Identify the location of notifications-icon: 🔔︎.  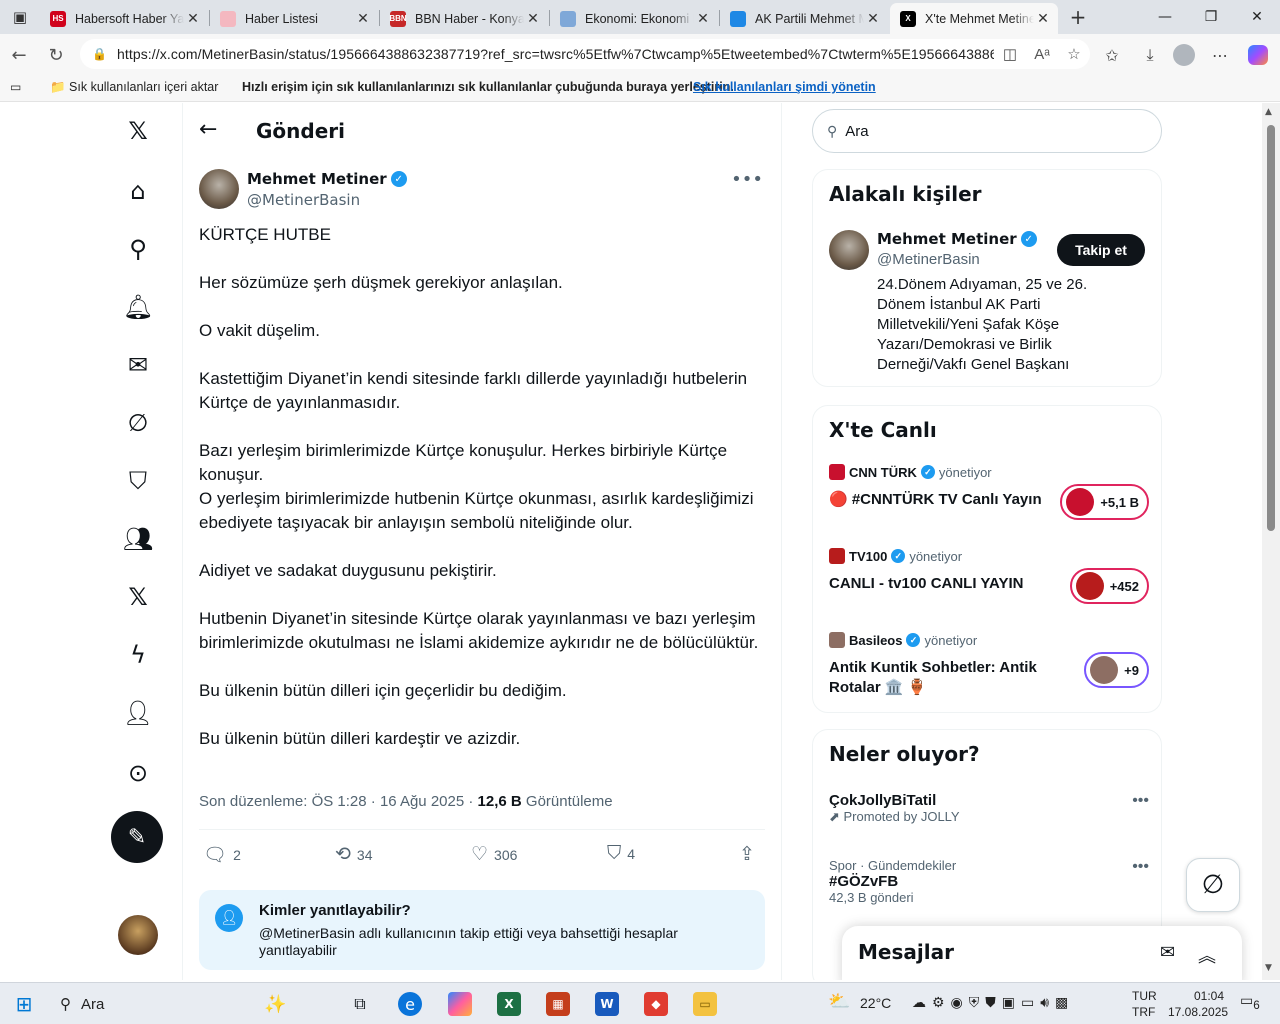
(138, 307).